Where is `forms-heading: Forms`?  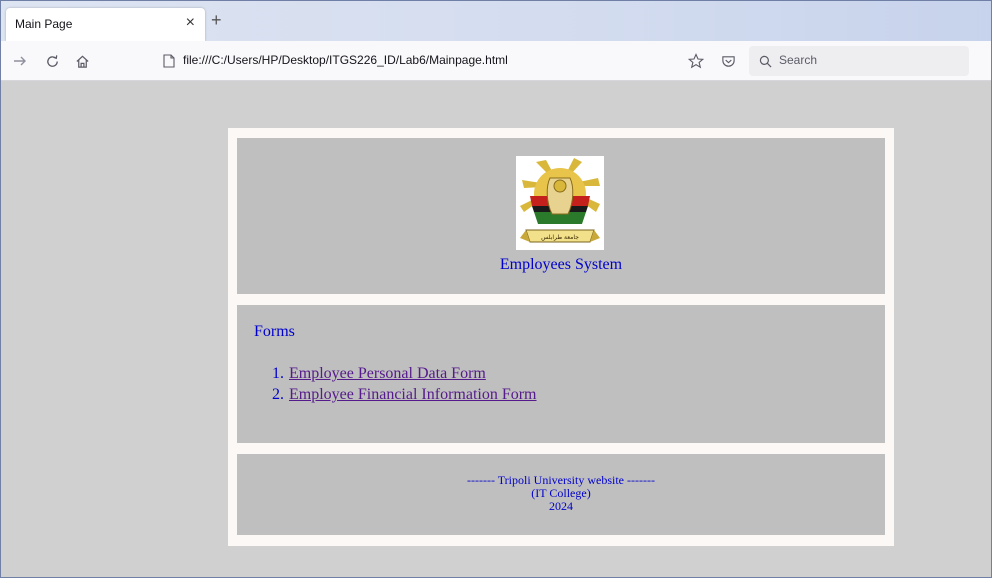
forms-heading: Forms is located at coordinates (274, 331).